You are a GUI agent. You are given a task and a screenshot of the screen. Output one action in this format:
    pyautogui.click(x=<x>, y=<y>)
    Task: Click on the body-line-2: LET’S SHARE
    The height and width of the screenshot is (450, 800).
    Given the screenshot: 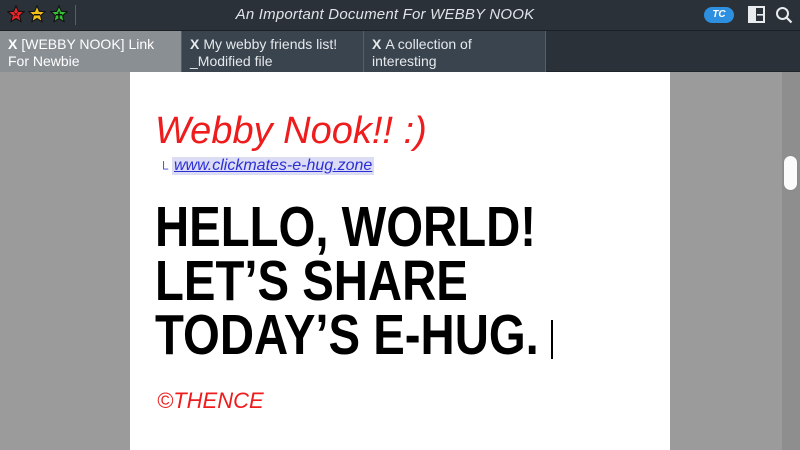 What is the action you would take?
    pyautogui.click(x=311, y=281)
    